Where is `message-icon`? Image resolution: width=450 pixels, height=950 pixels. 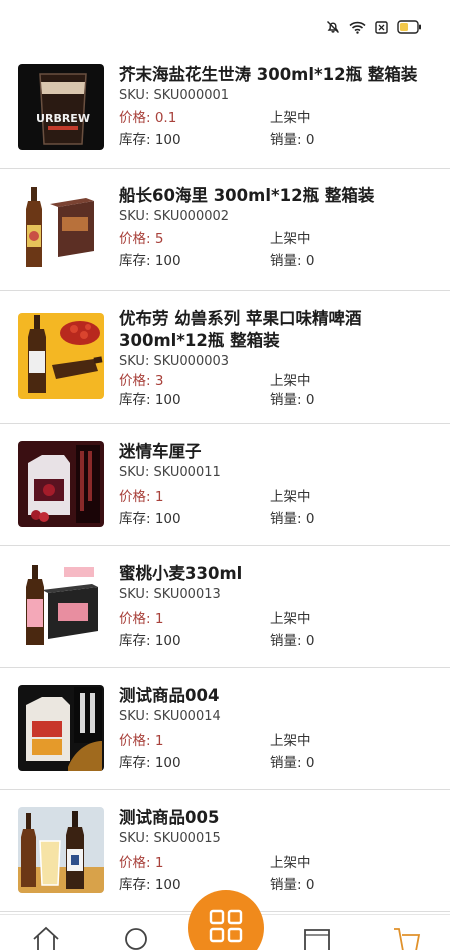 message-icon is located at coordinates (317, 937).